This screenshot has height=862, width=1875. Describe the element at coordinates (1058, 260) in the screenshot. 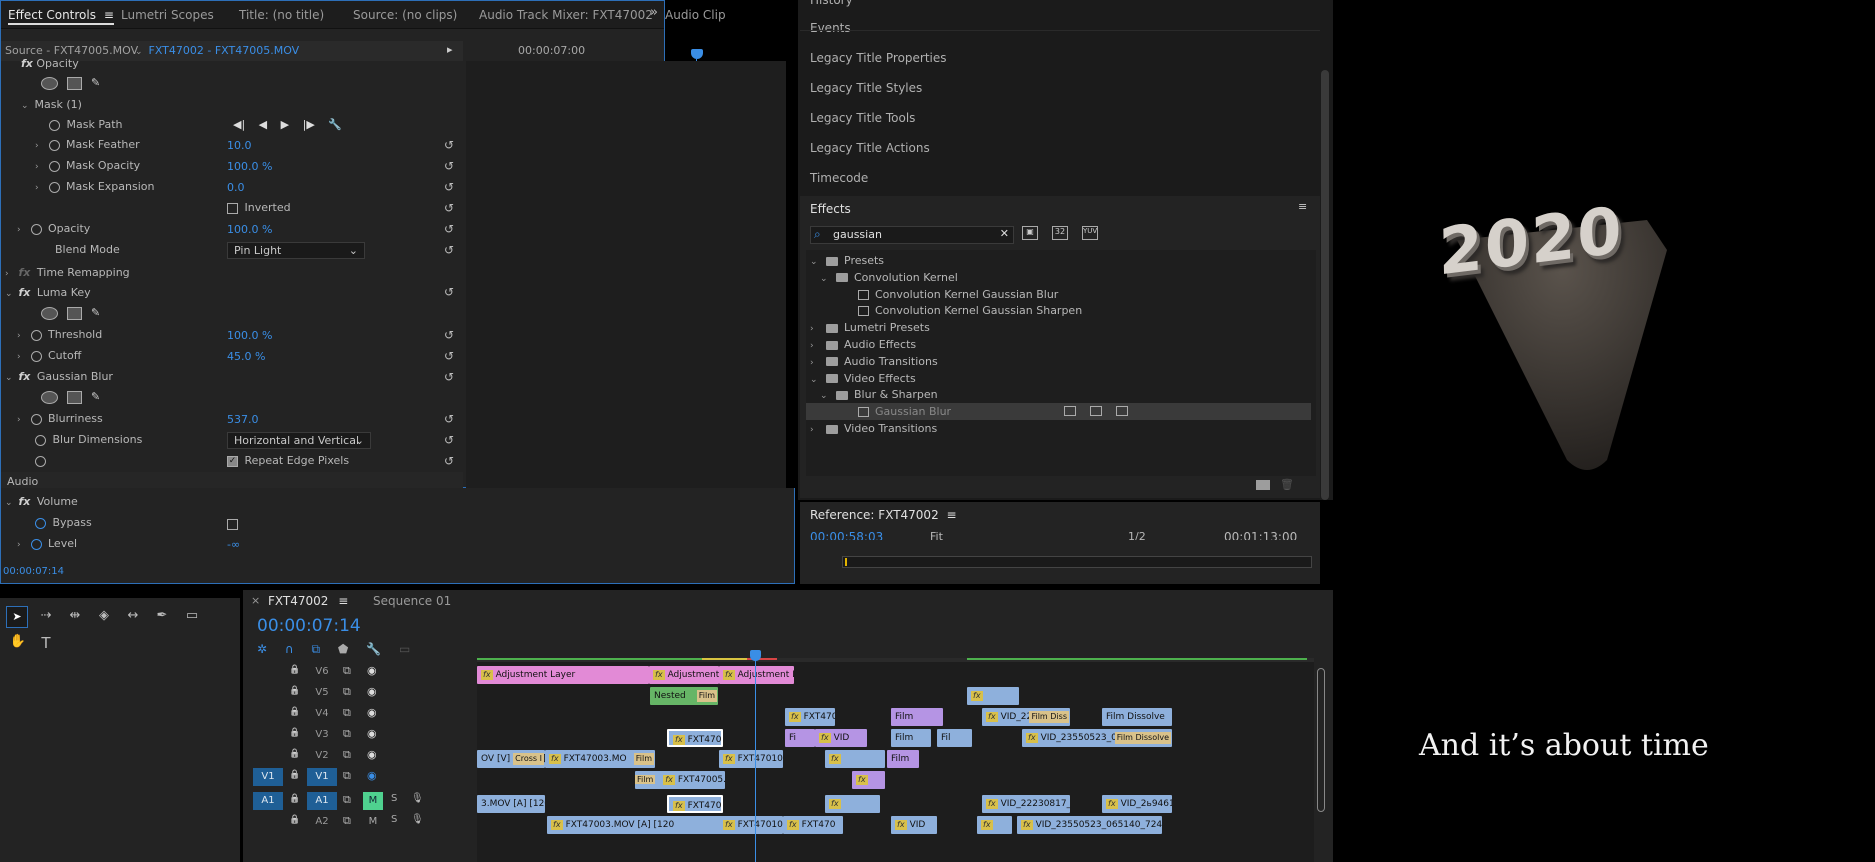

I see `tree-folder: ⌄ Presets` at that location.